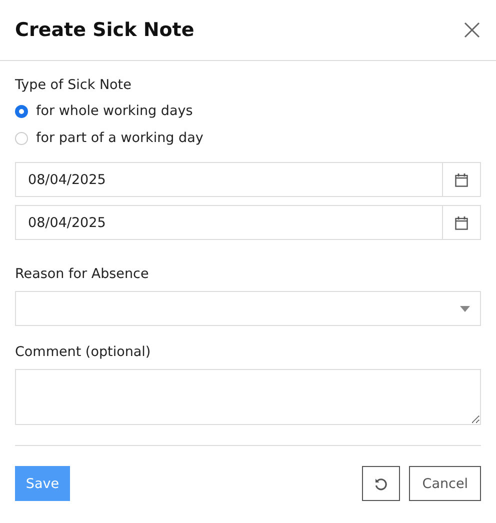  What do you see at coordinates (465, 309) in the screenshot?
I see `dropdown-arrow-icon` at bounding box center [465, 309].